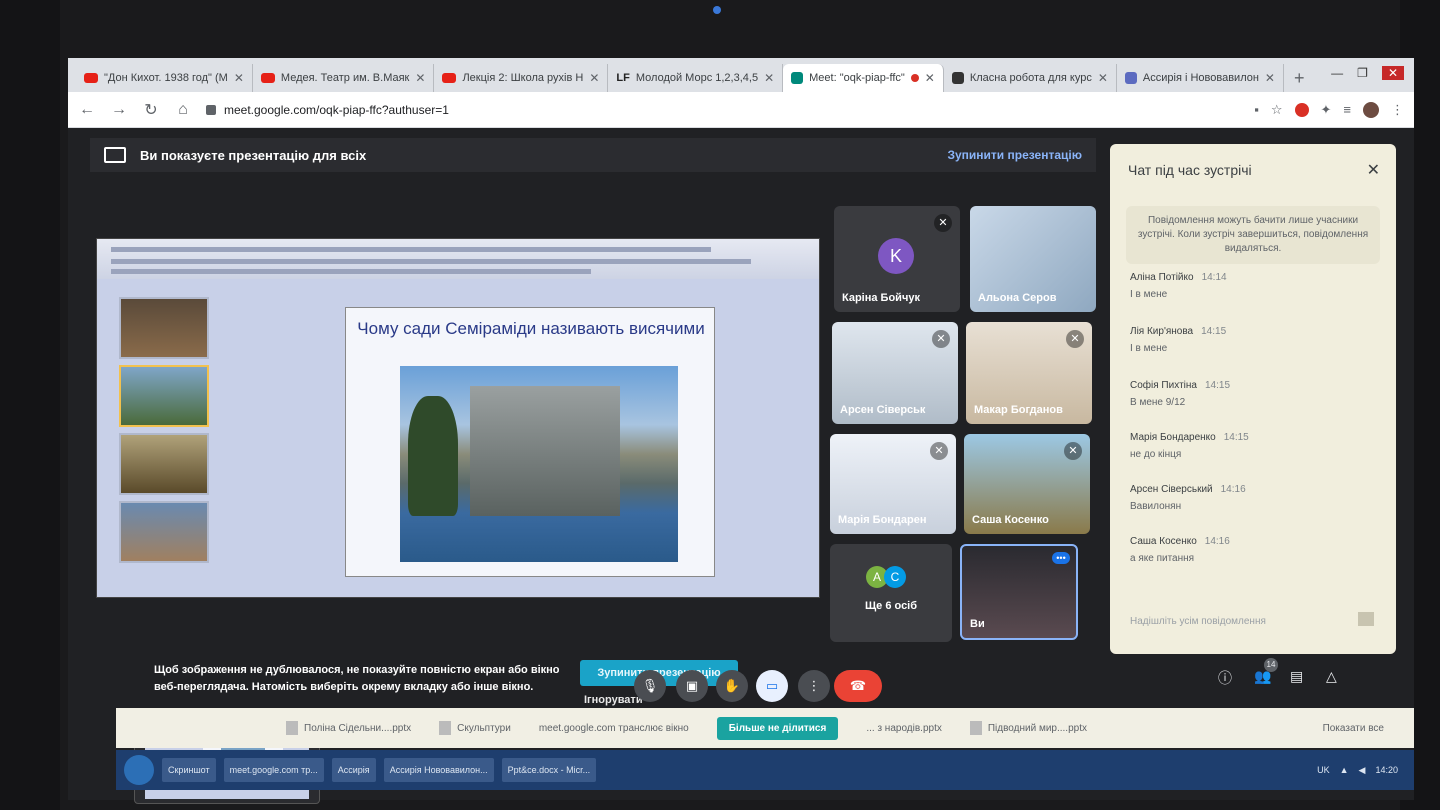  Describe the element at coordinates (189, 770) in the screenshot. I see `taskbar-item: Скриншот` at that location.